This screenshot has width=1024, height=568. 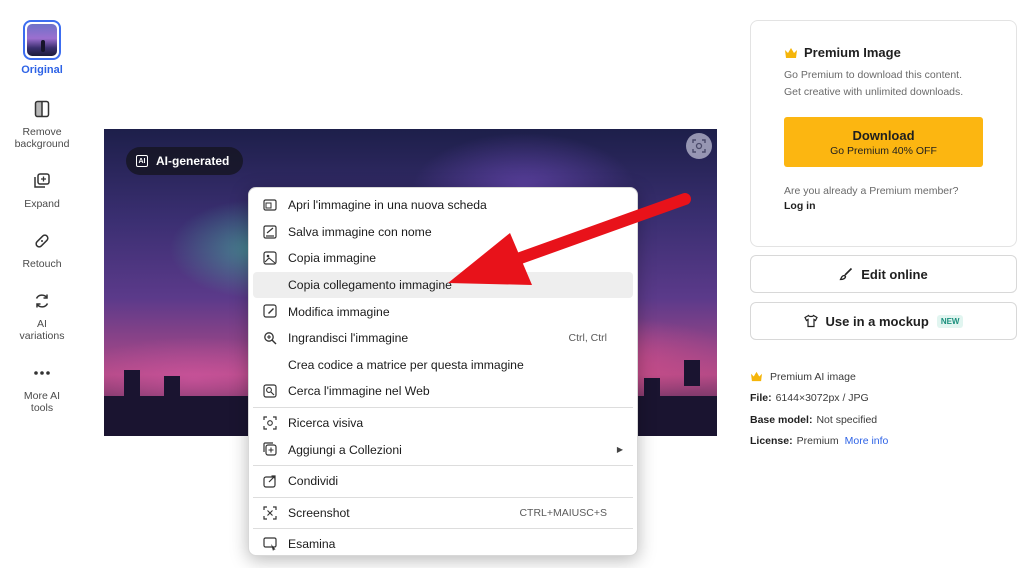 I want to click on login-link: Log in, so click(x=900, y=206).